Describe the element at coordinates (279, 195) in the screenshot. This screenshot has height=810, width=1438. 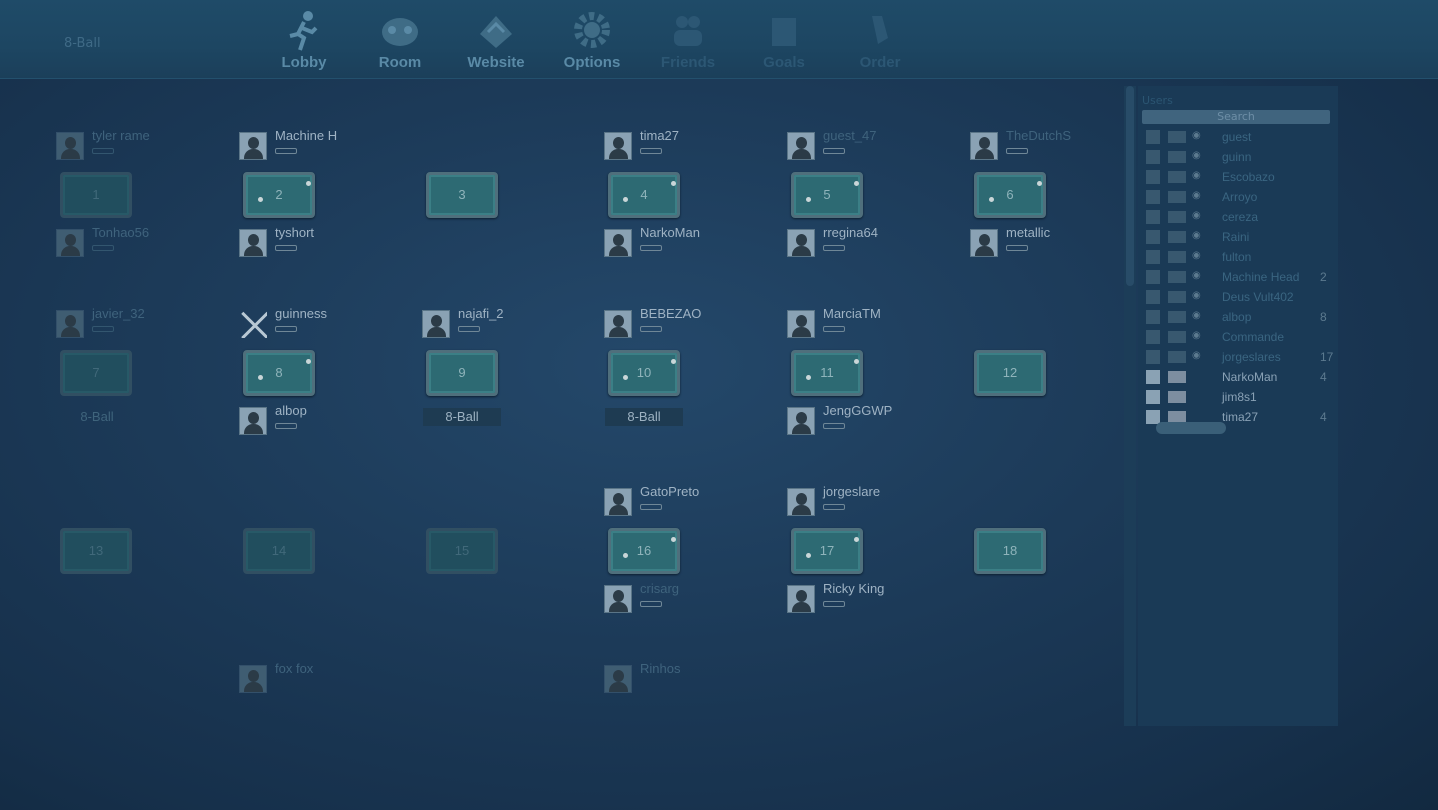
I see `pool-table-2: 2` at that location.